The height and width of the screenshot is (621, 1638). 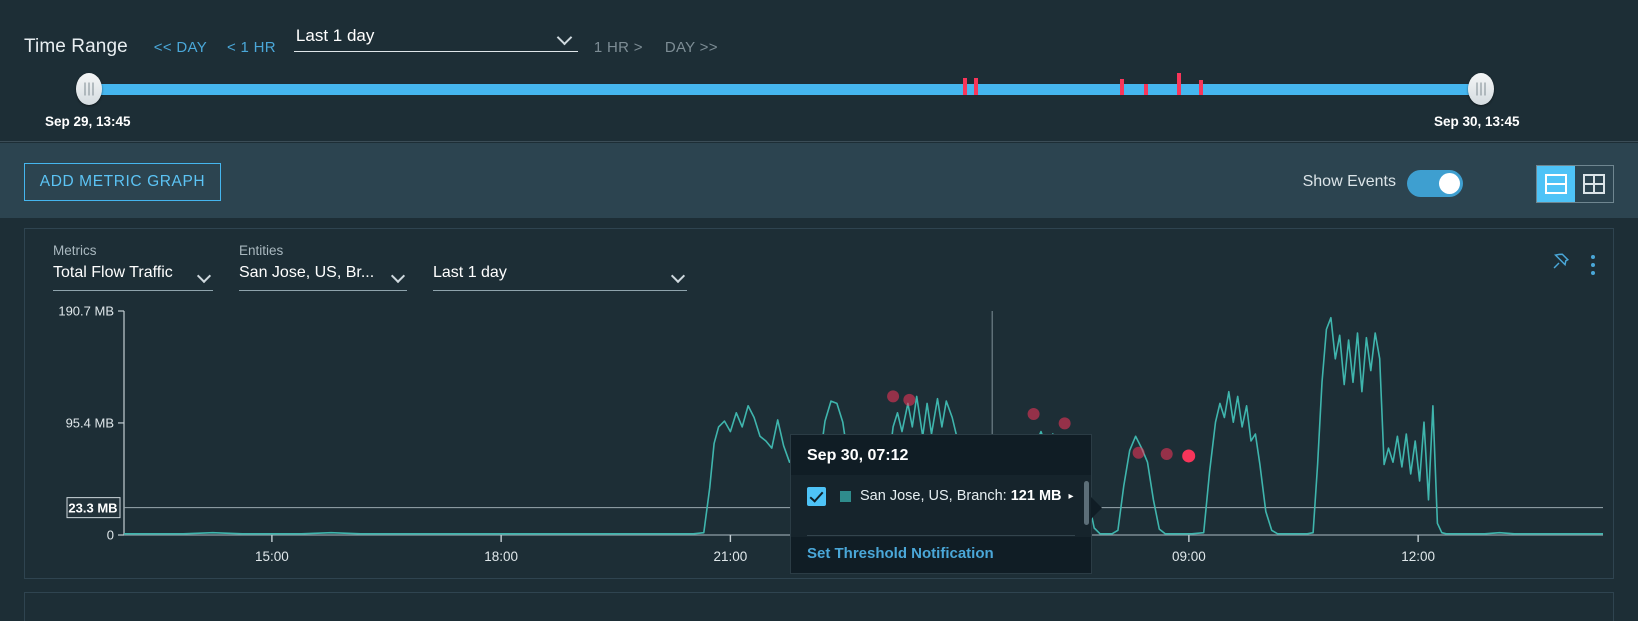 I want to click on slider-track, so click(x=794, y=84).